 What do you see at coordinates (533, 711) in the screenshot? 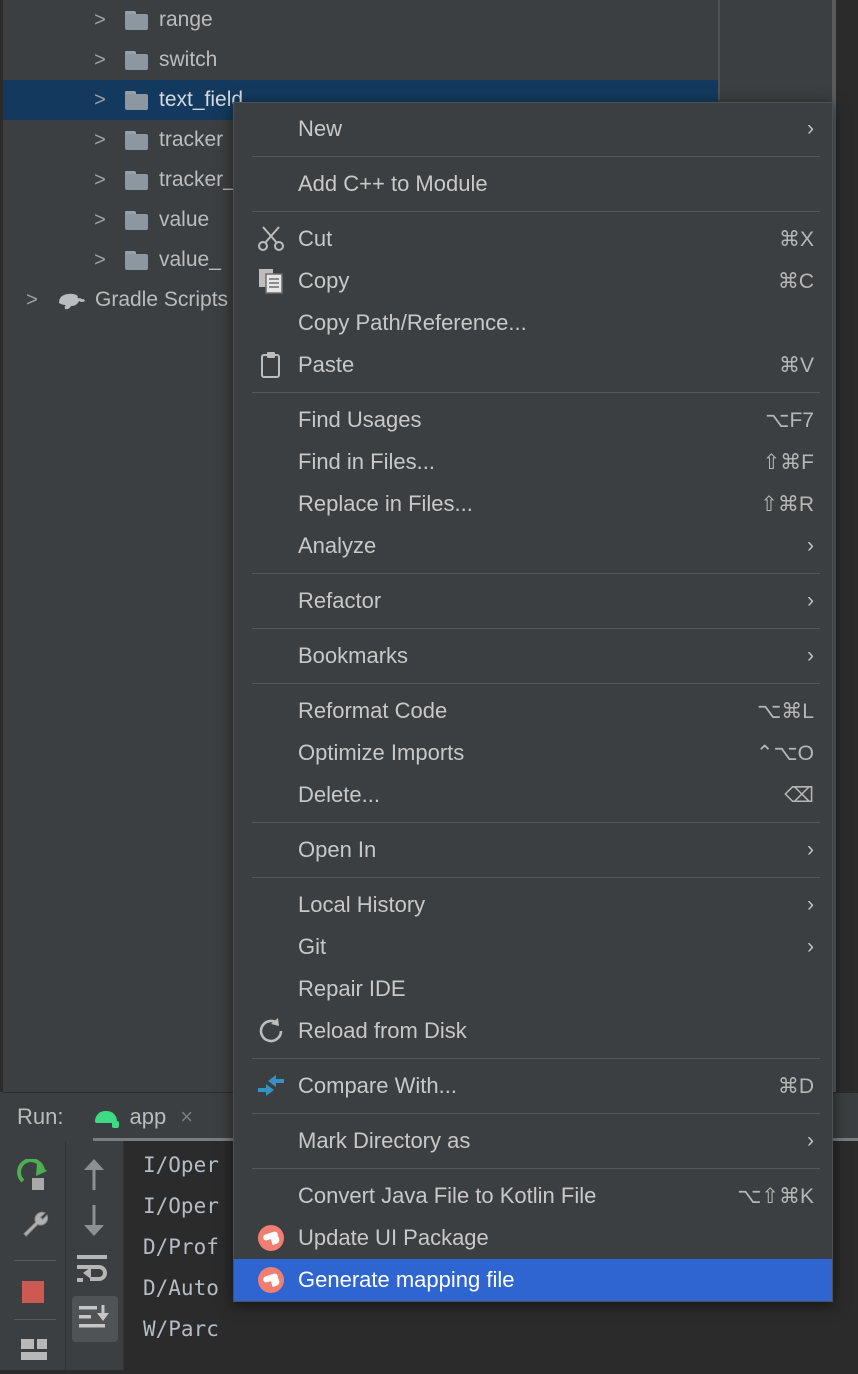
I see `menu-item-reformat-code: Reformat Code ⌥⌘L` at bounding box center [533, 711].